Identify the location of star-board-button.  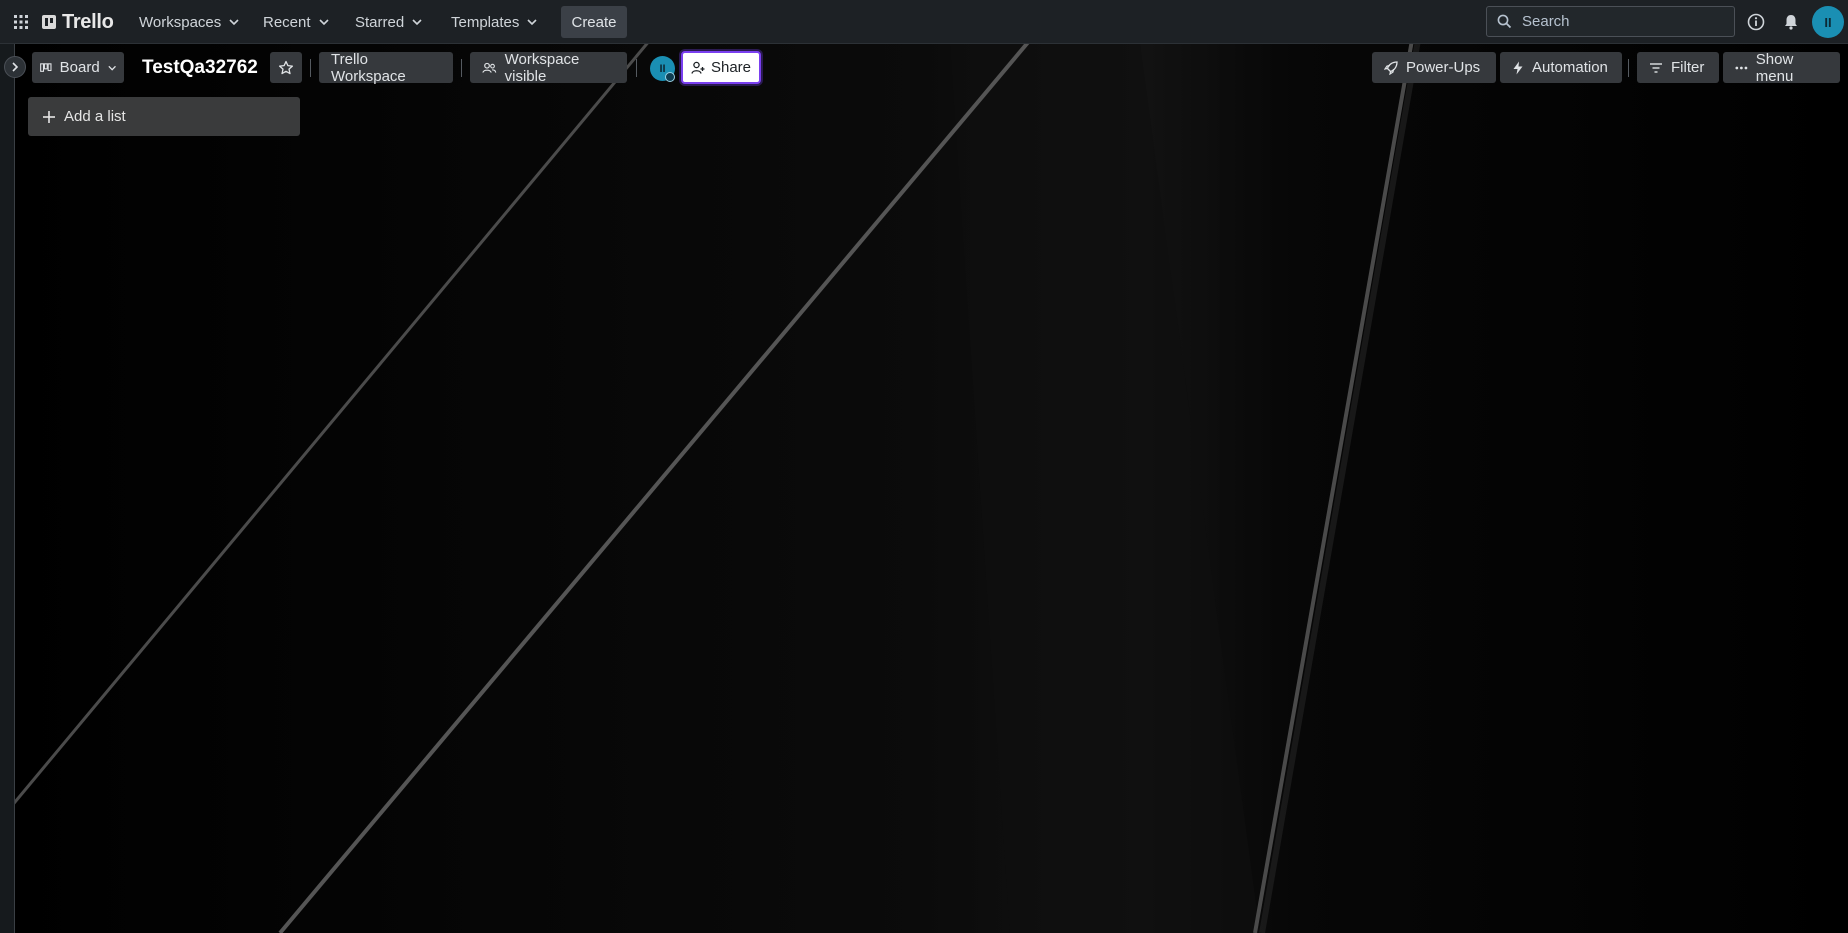
(286, 67).